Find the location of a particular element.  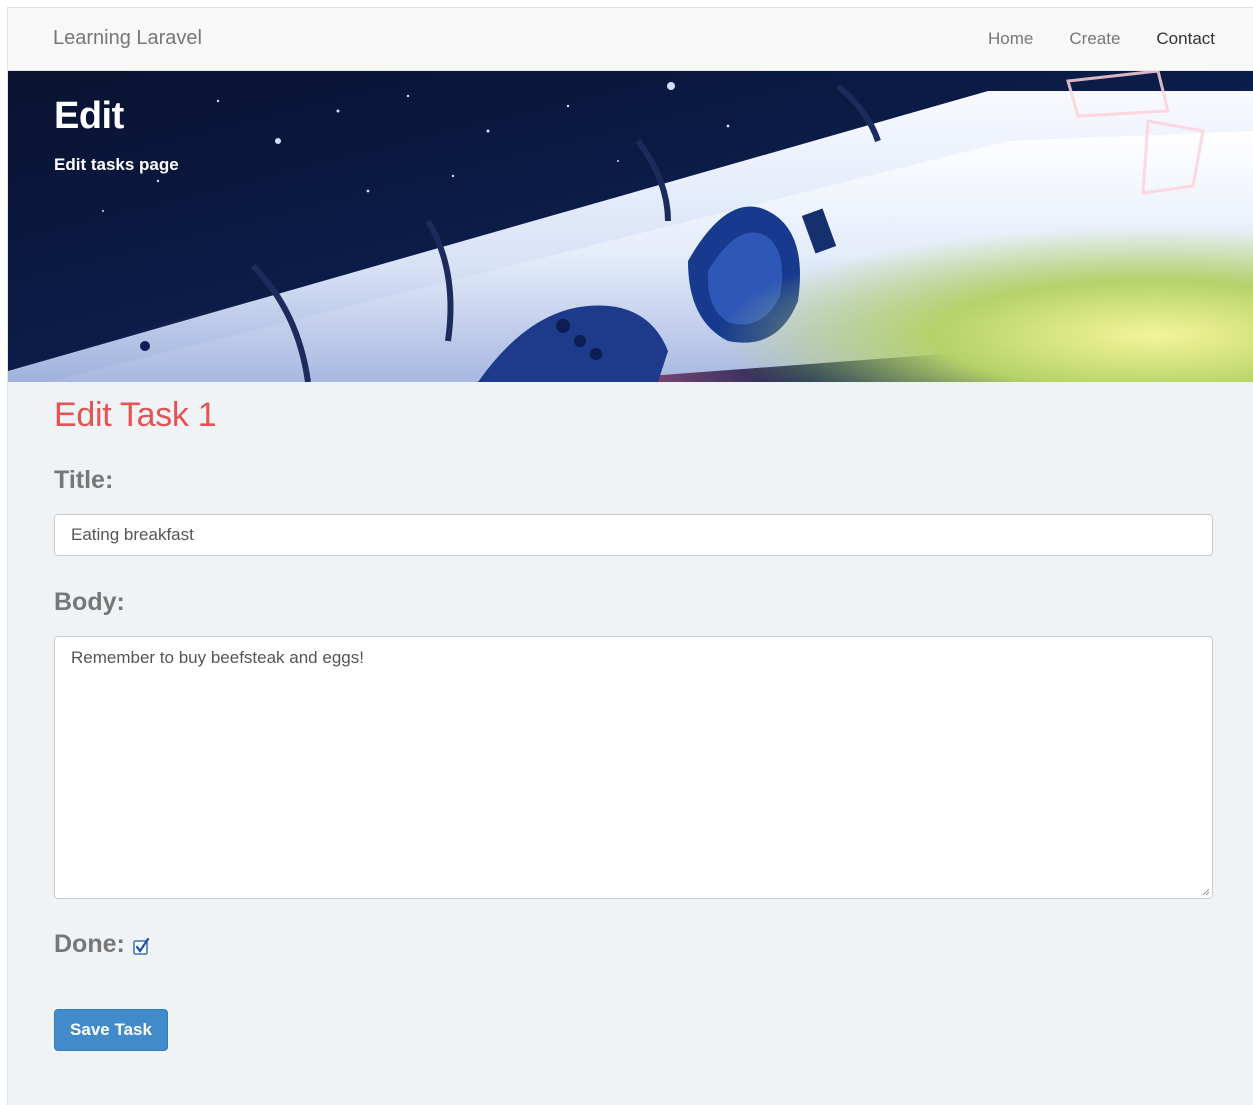

done-label: Done: is located at coordinates (89, 944).